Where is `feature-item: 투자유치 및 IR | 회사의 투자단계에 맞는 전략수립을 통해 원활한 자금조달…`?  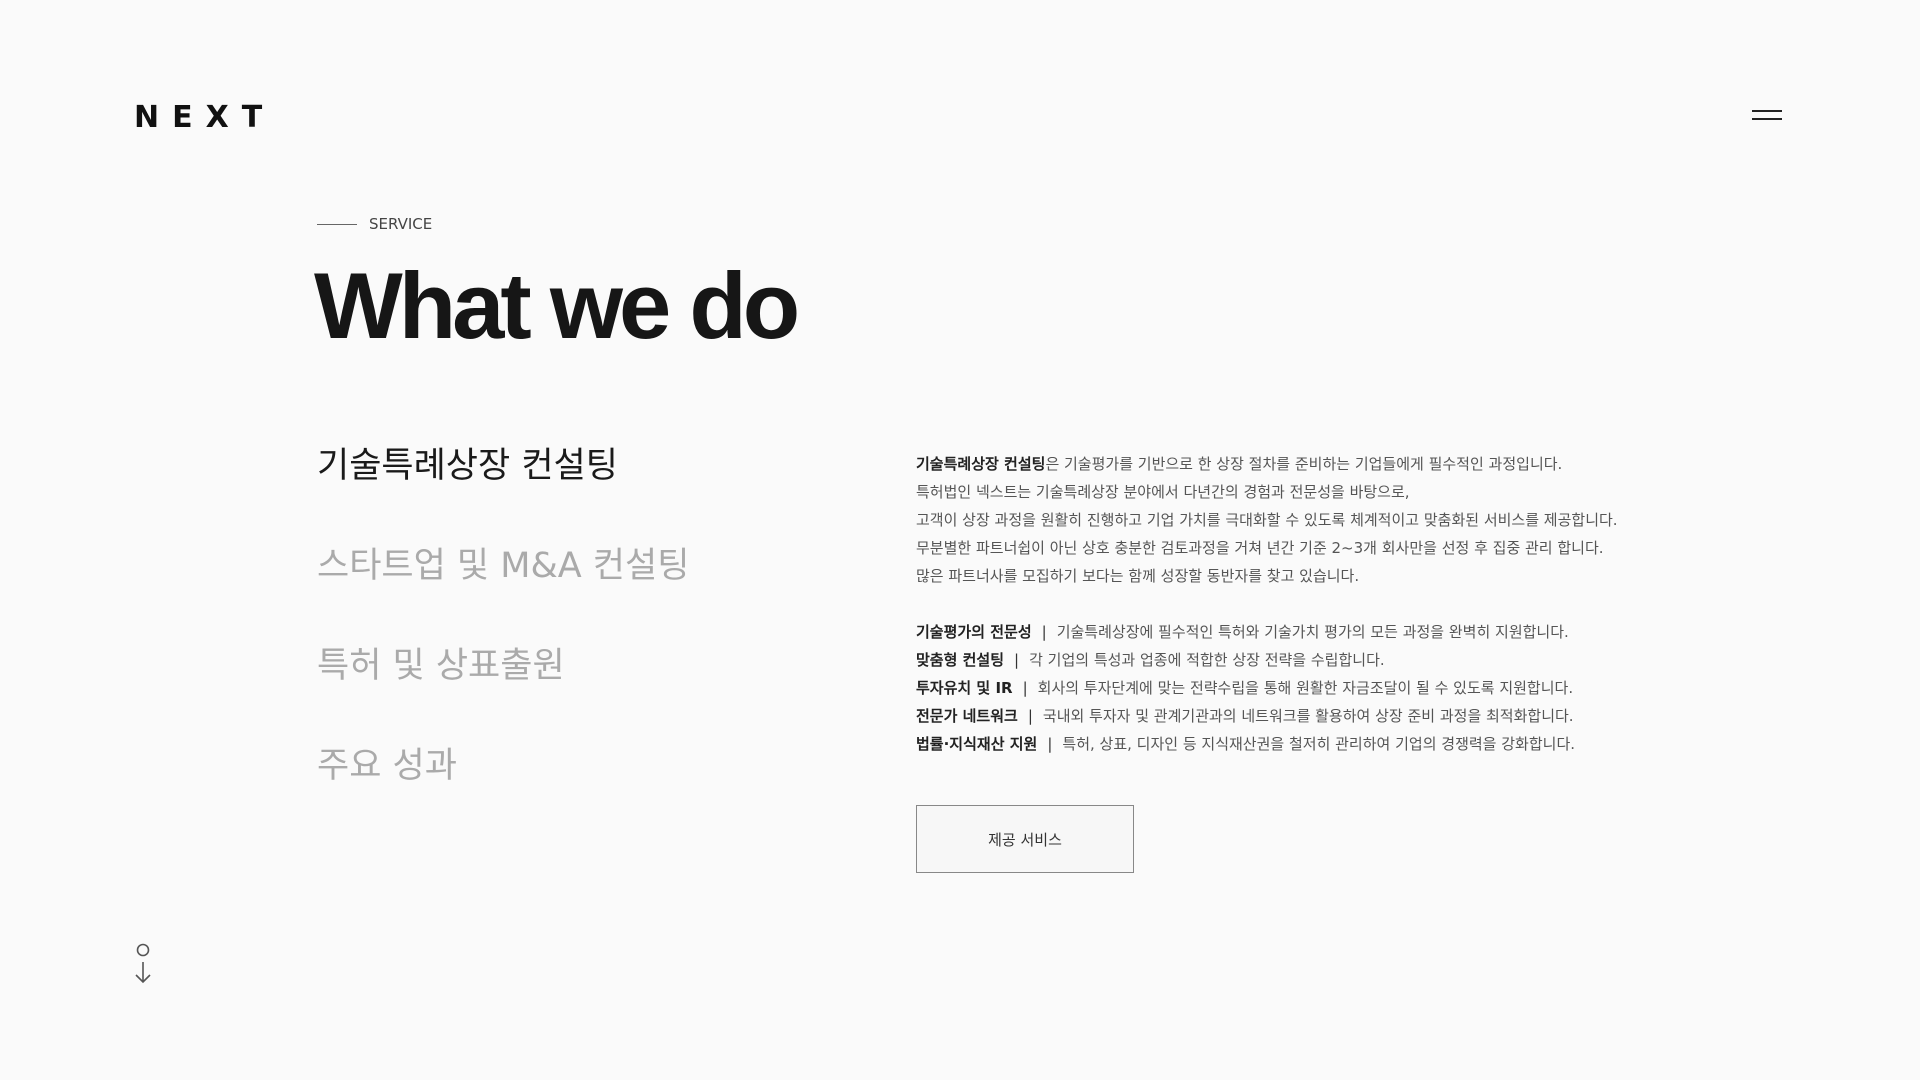
feature-item: 투자유치 및 IR | 회사의 투자단계에 맞는 전략수립을 통해 원활한 자금조달… is located at coordinates (1276, 688).